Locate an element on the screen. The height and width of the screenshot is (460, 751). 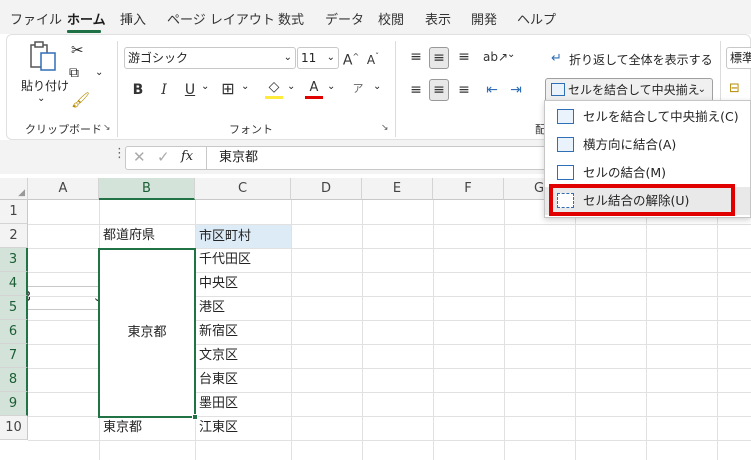
copy-icon: ⧉ is located at coordinates (74, 73).